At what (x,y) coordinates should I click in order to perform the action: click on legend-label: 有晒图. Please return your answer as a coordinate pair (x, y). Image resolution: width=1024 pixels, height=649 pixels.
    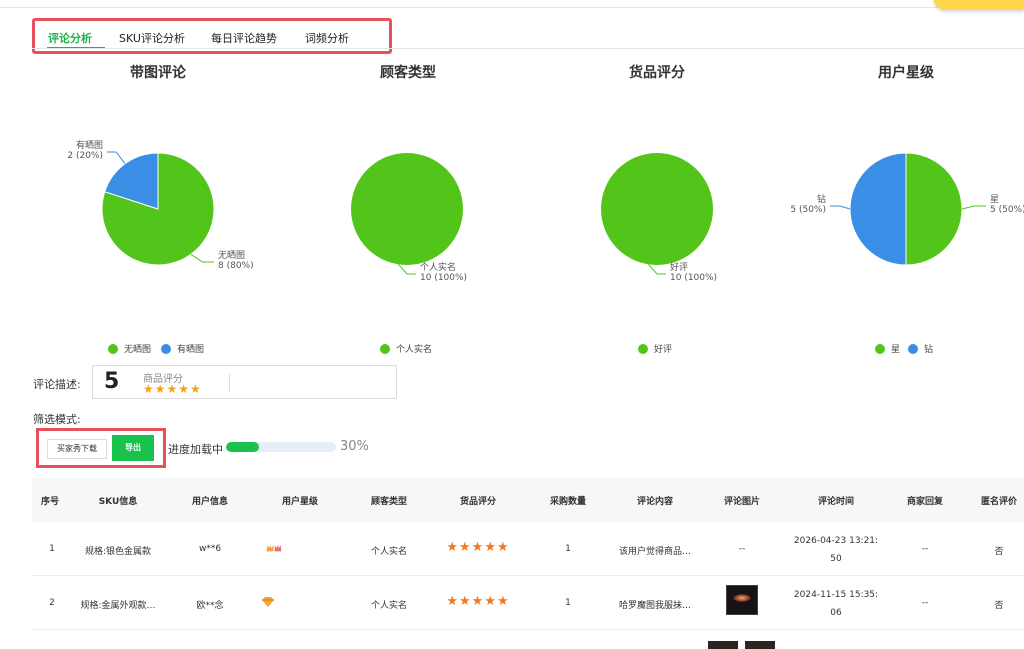
    Looking at the image, I should click on (190, 348).